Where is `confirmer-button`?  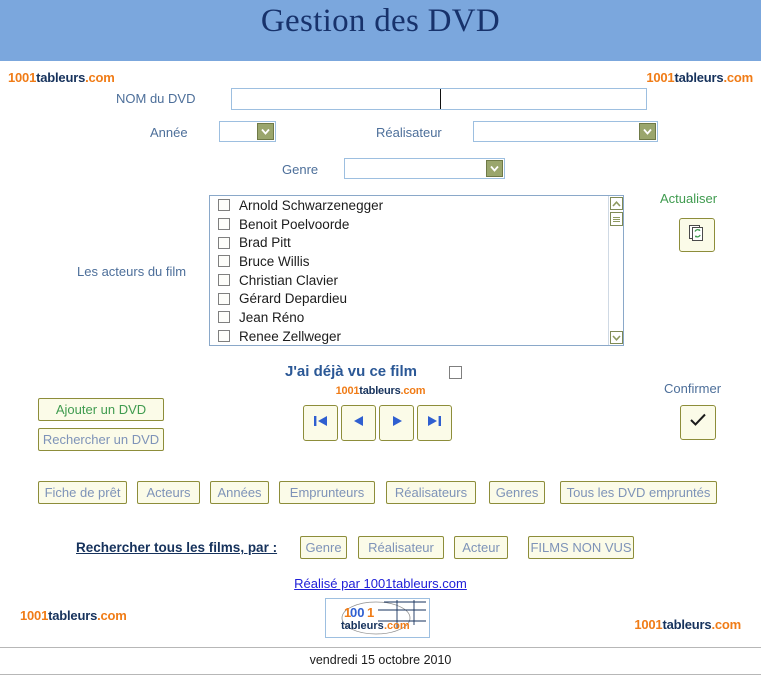
confirmer-button is located at coordinates (698, 422).